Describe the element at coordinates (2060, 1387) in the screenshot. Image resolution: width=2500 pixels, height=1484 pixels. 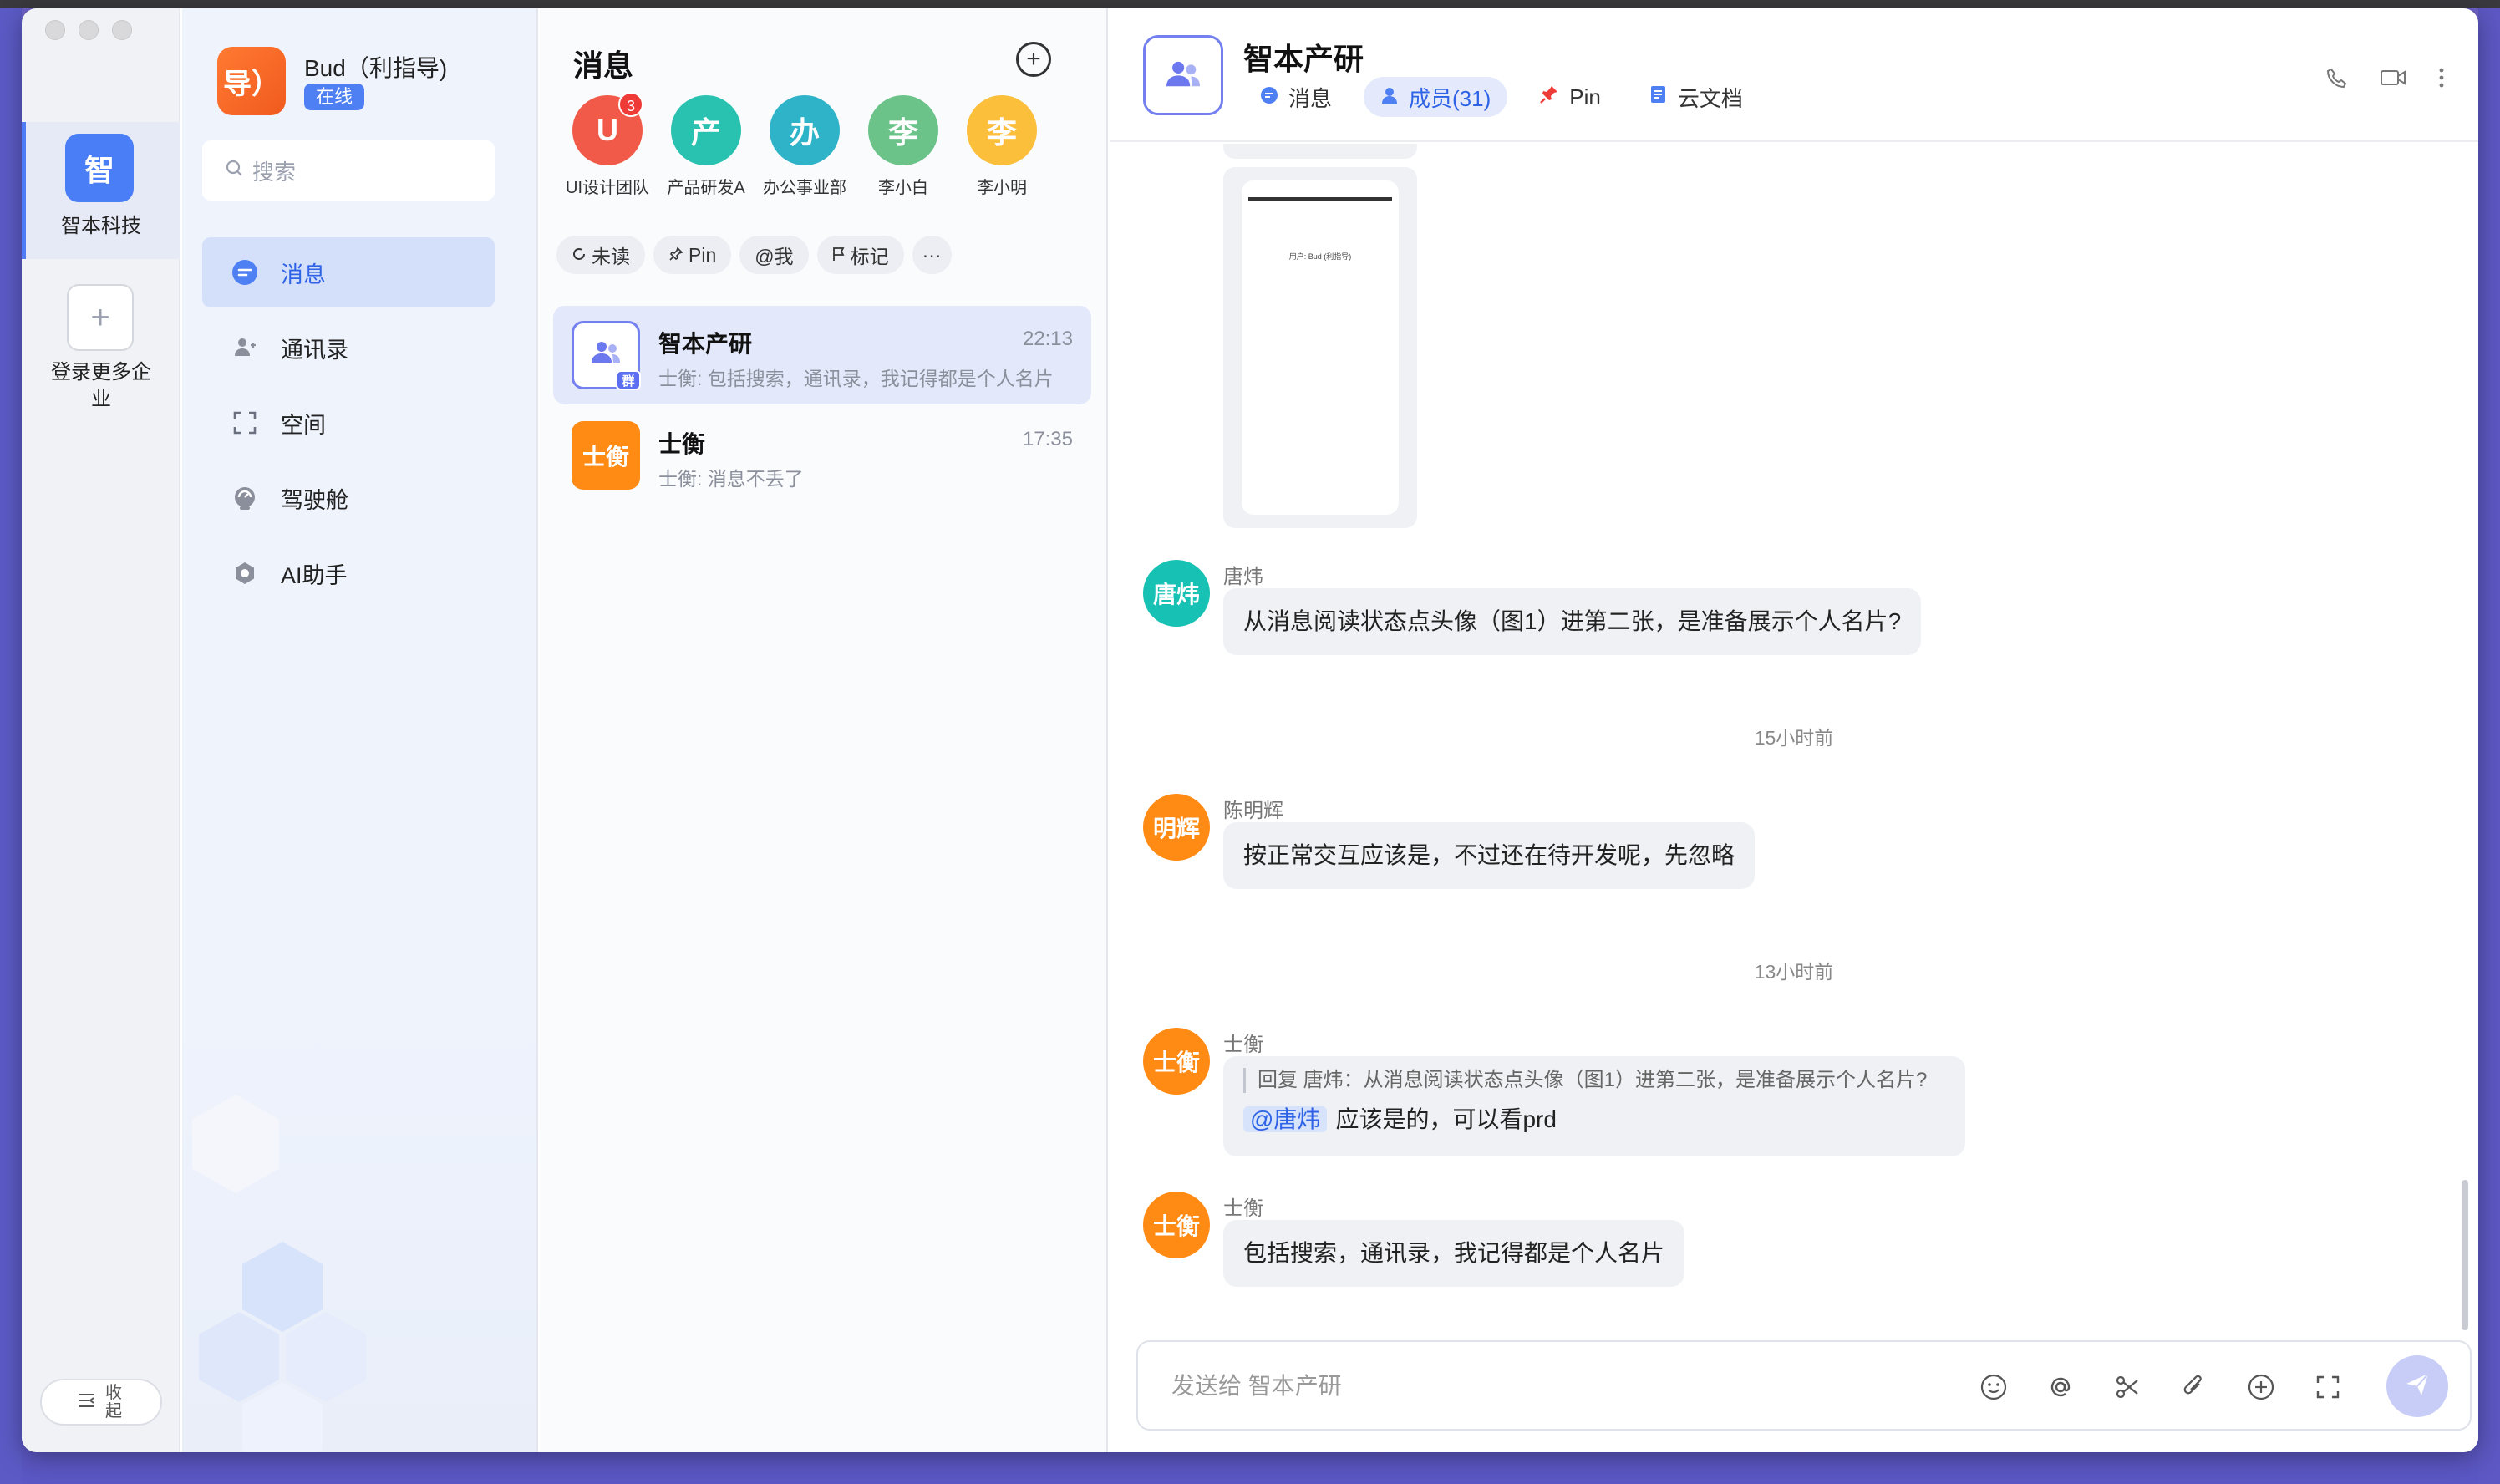
I see `mention-icon` at that location.